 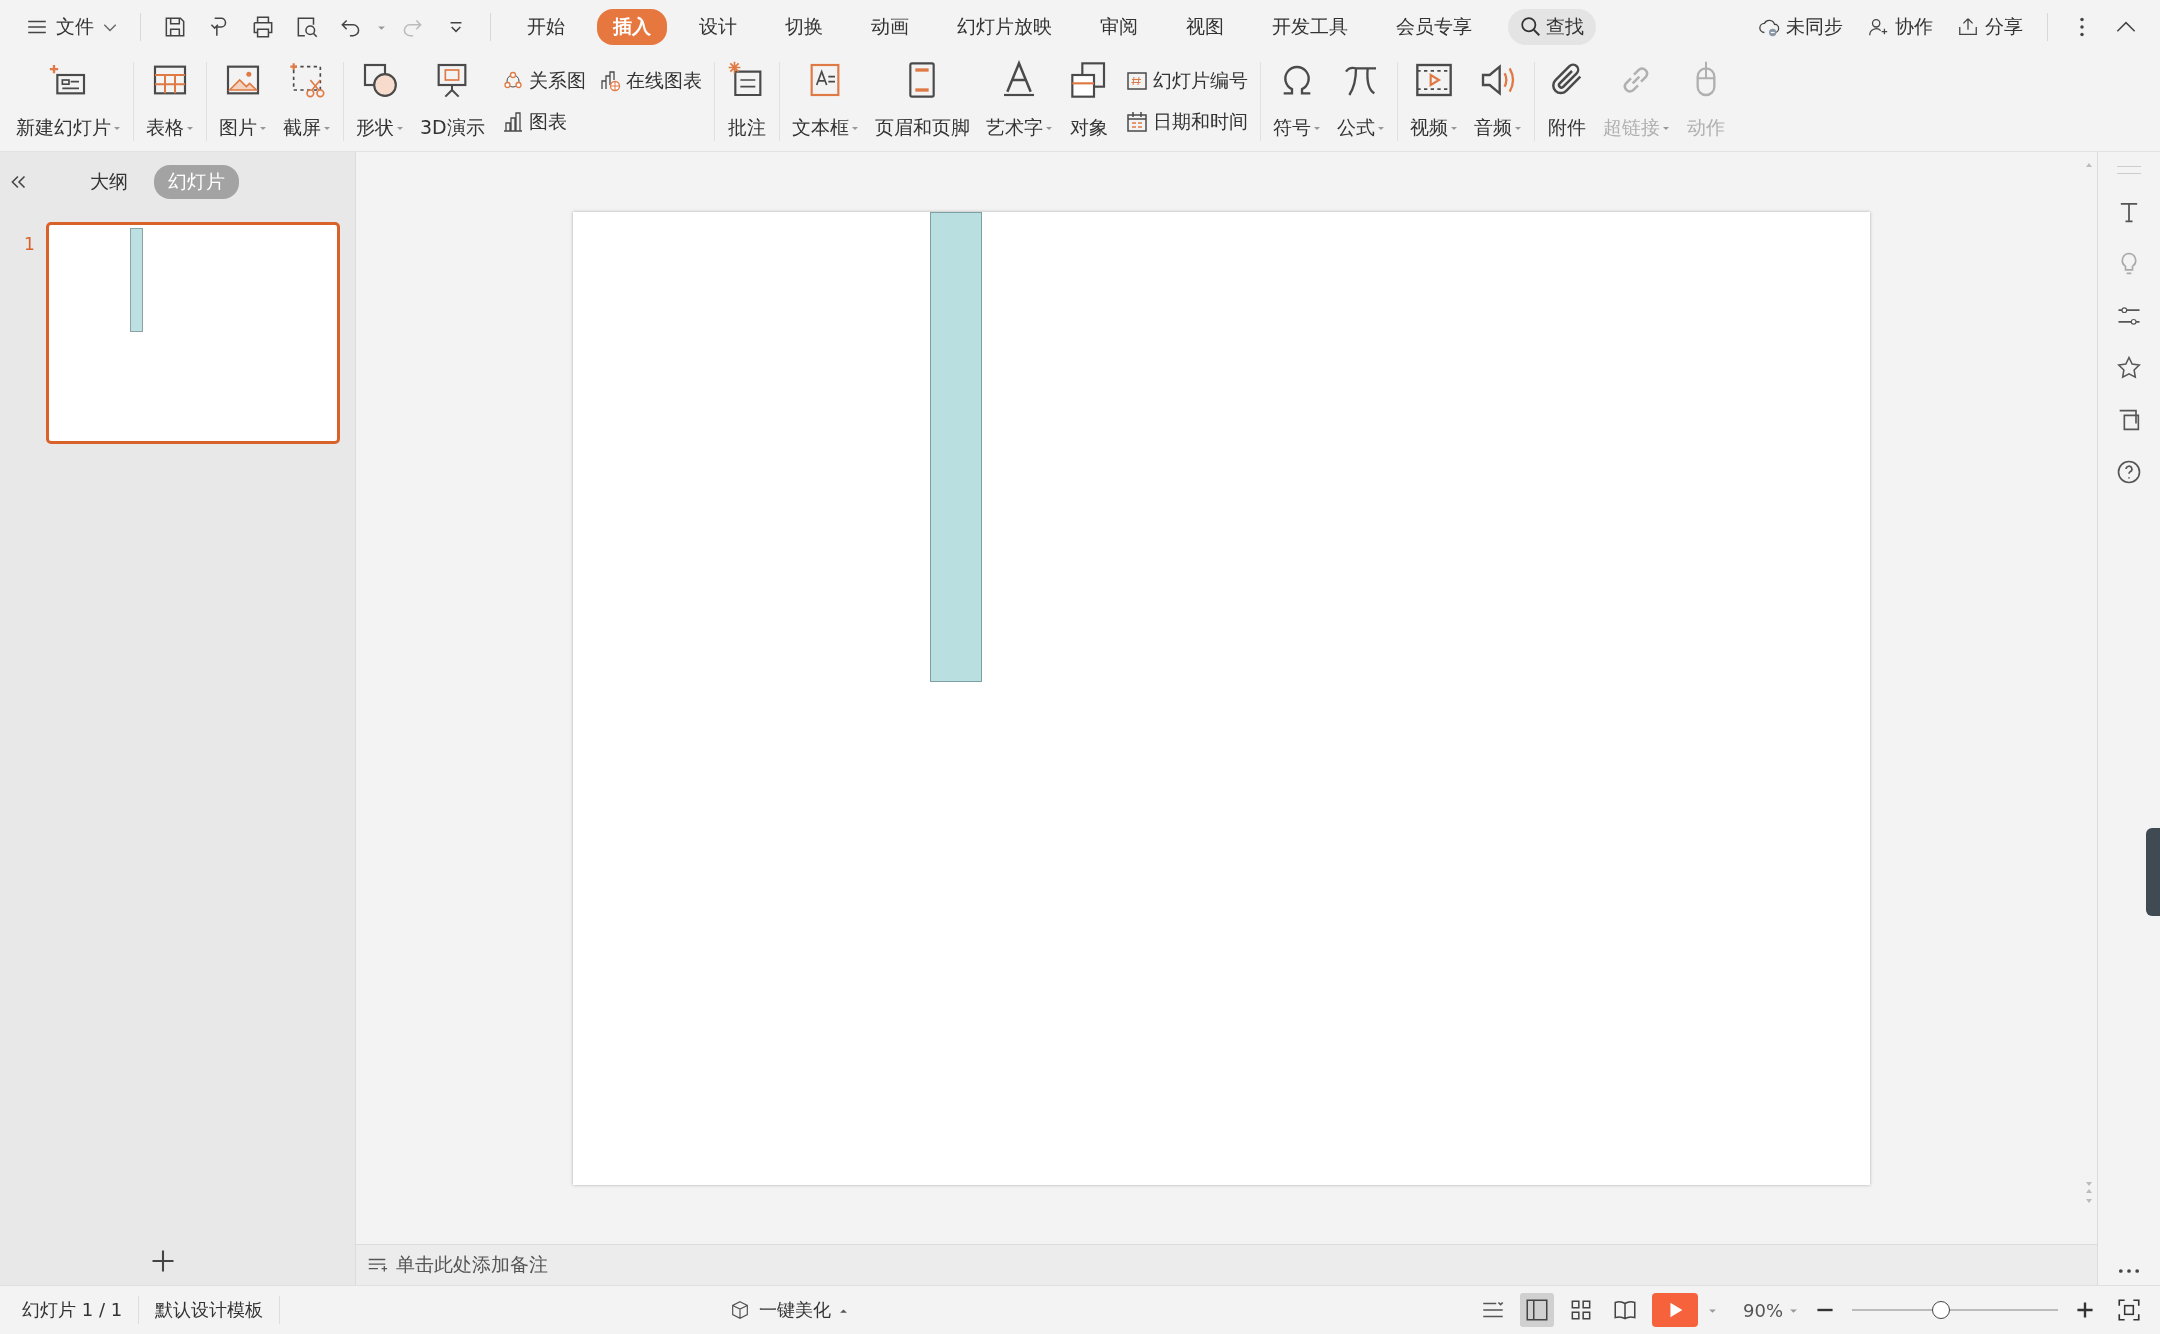 I want to click on slide-thumbnail, so click(x=193, y=333).